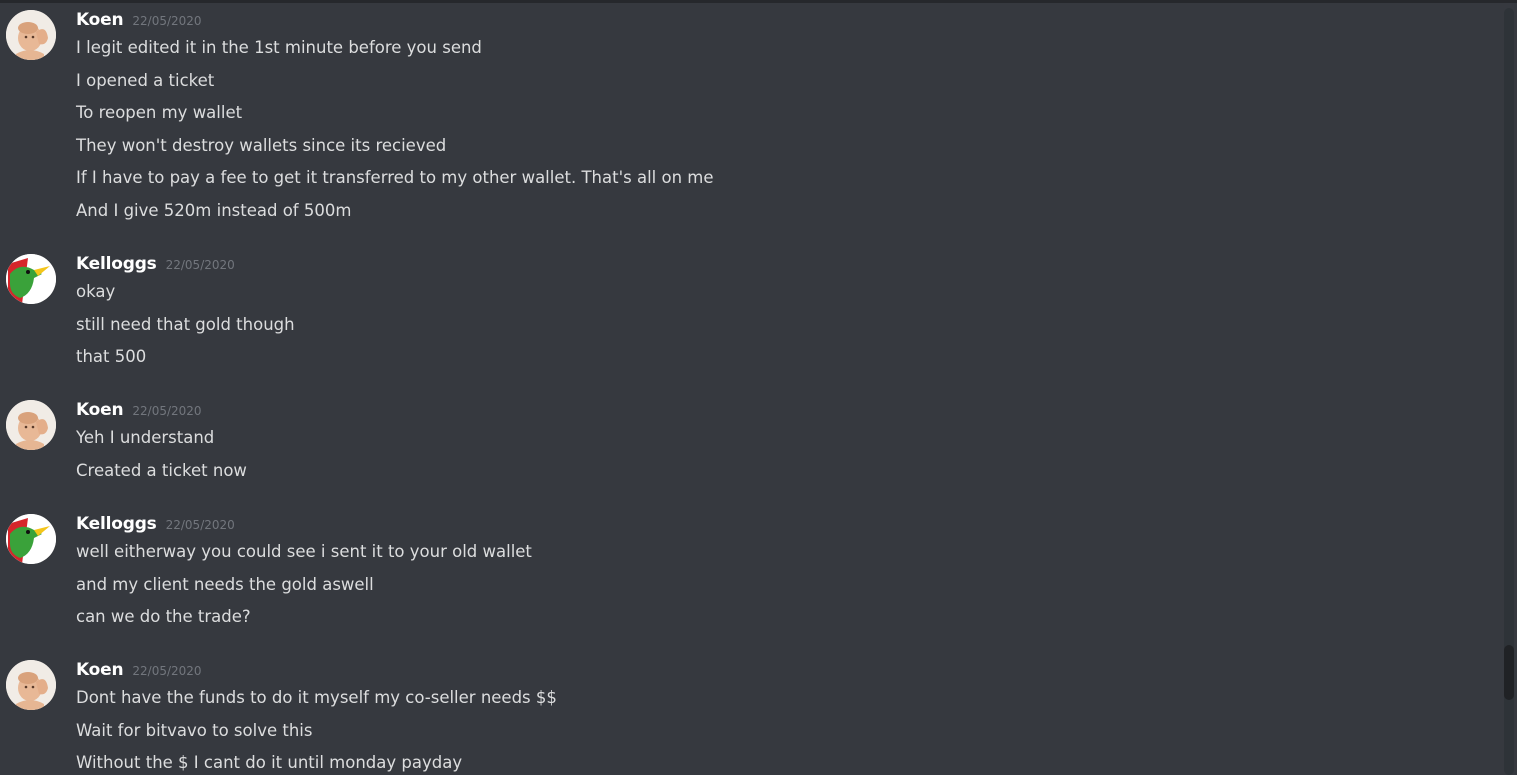 The height and width of the screenshot is (775, 1517). Describe the element at coordinates (111, 356) in the screenshot. I see `message-line: that 500` at that location.